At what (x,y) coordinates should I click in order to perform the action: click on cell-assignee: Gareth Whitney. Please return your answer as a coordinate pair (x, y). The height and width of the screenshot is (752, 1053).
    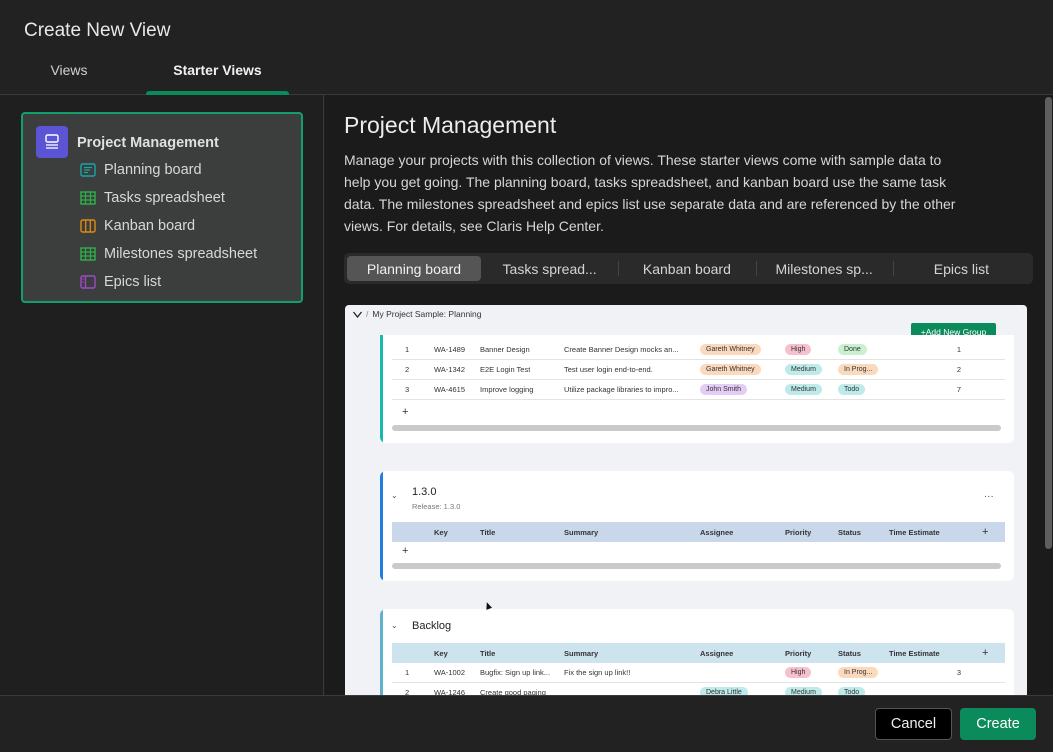
    Looking at the image, I should click on (730, 369).